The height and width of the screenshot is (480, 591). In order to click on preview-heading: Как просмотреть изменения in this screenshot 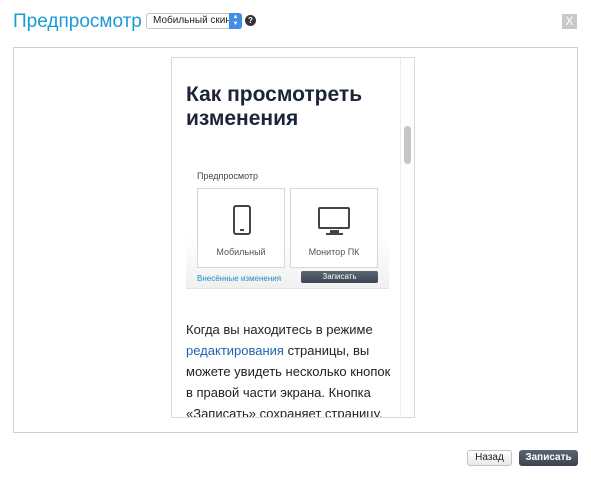, I will do `click(274, 106)`.